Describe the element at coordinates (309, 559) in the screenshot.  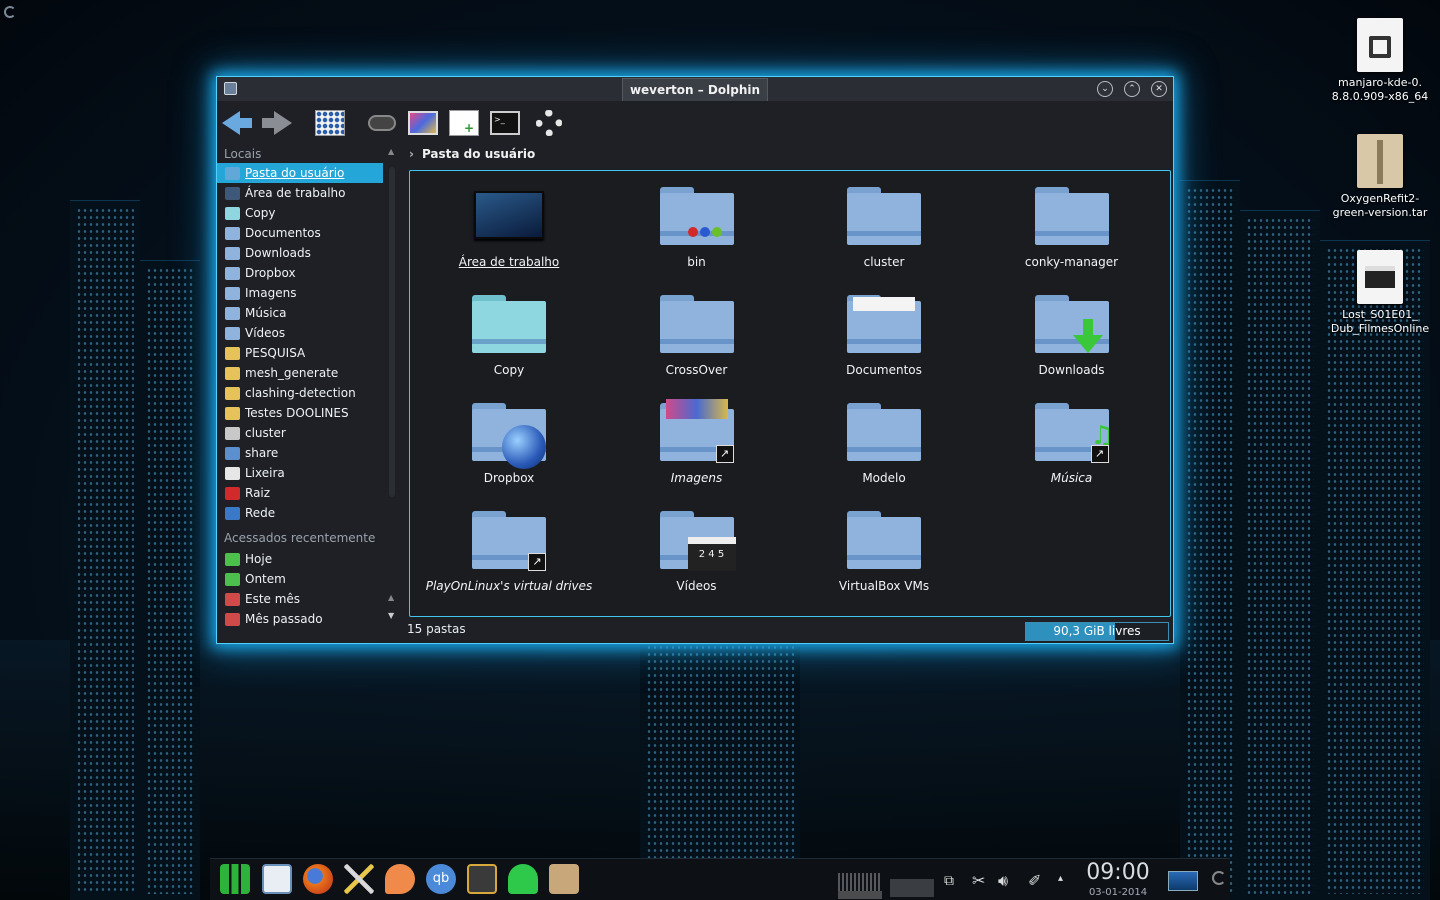
I see `sidebar-item-hoje: Hoje` at that location.